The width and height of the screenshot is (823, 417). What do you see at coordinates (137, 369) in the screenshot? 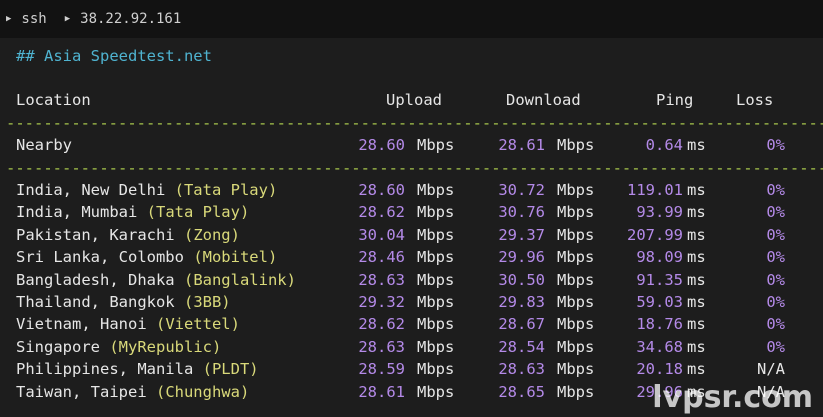
I see `row-location: Philippines, Manila (PLDT)` at bounding box center [137, 369].